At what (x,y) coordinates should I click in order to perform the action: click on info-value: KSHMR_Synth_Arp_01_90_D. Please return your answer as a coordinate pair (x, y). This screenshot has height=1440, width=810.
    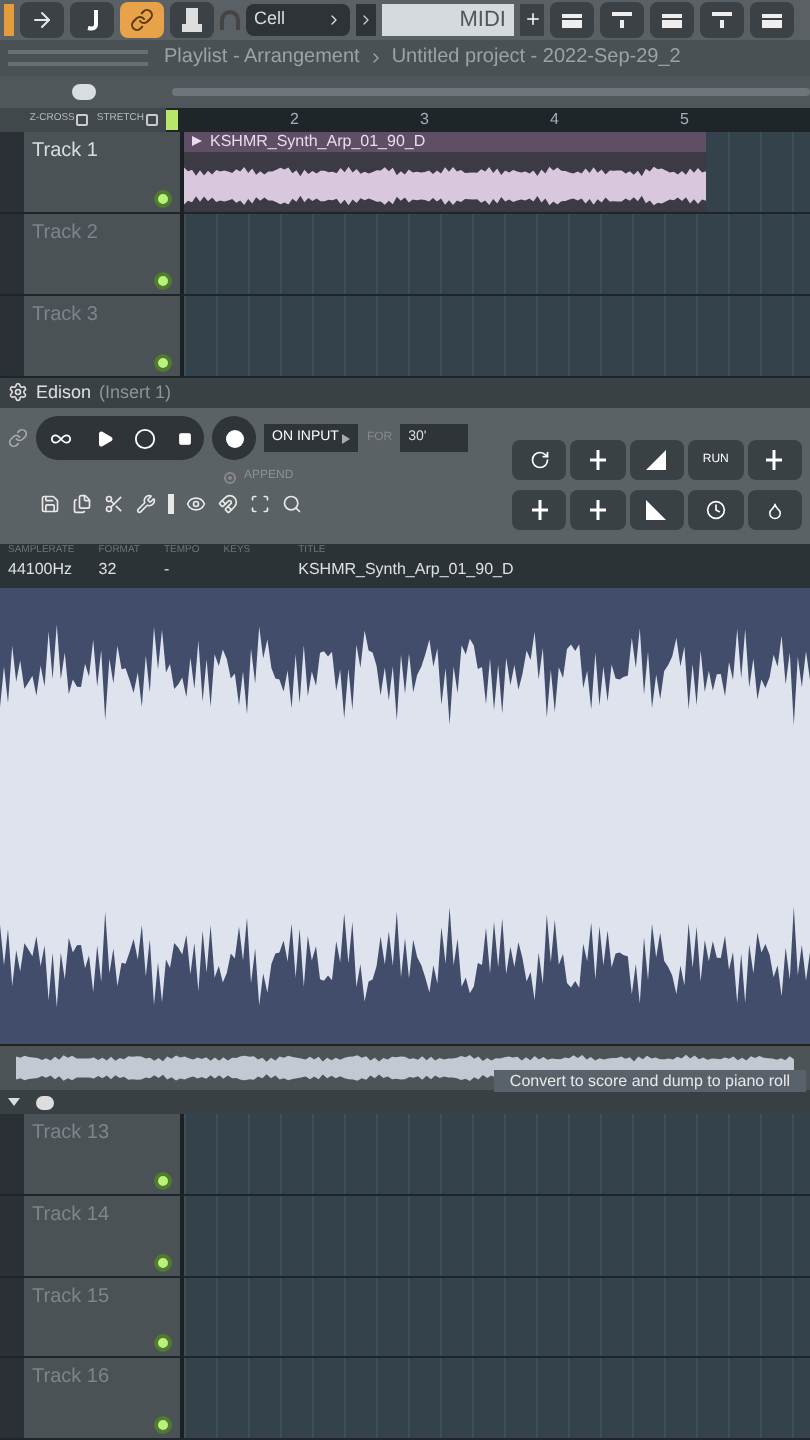
    Looking at the image, I should click on (406, 570).